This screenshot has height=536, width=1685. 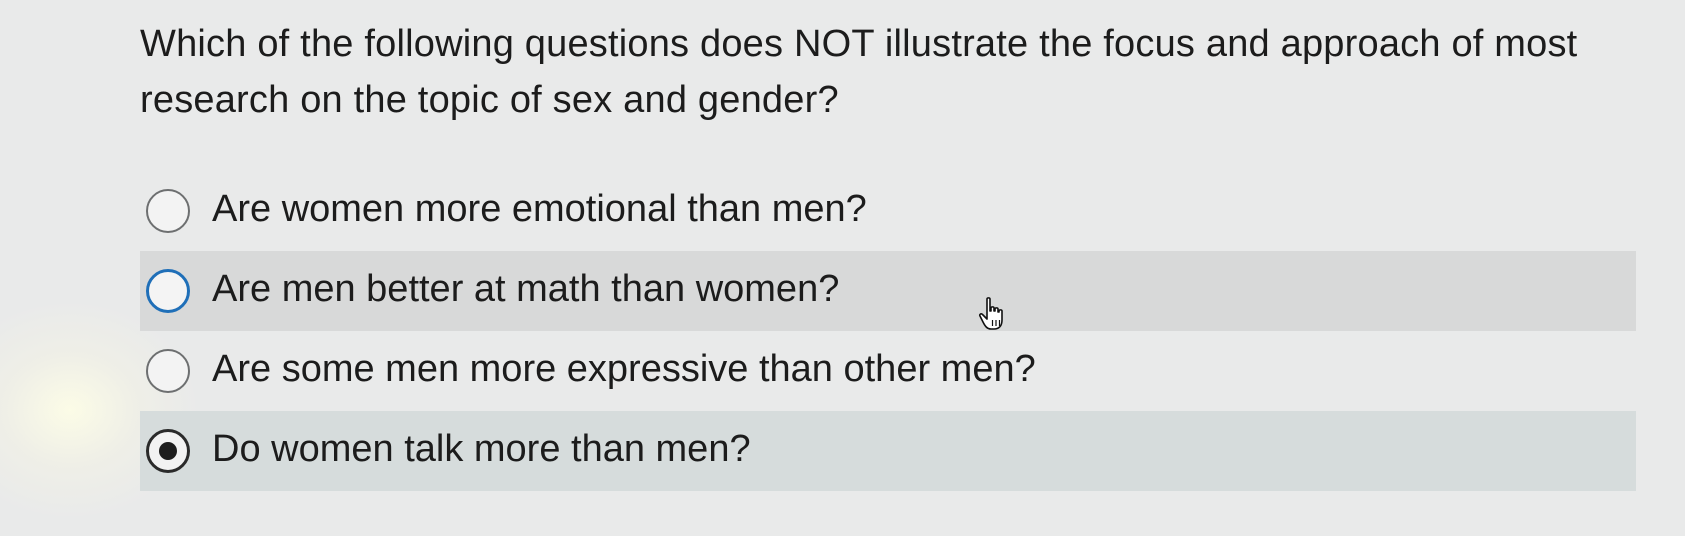 What do you see at coordinates (481, 449) in the screenshot?
I see `option-label: Do women talk more than men?` at bounding box center [481, 449].